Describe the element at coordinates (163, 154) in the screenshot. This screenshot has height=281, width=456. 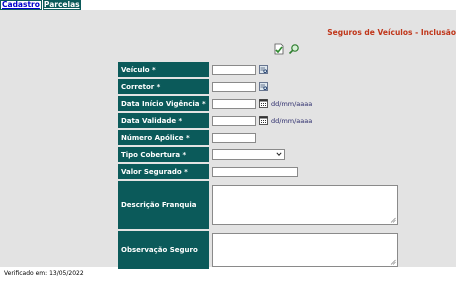
I see `tipo-cobertura-label: Tipo Cobertura *` at that location.